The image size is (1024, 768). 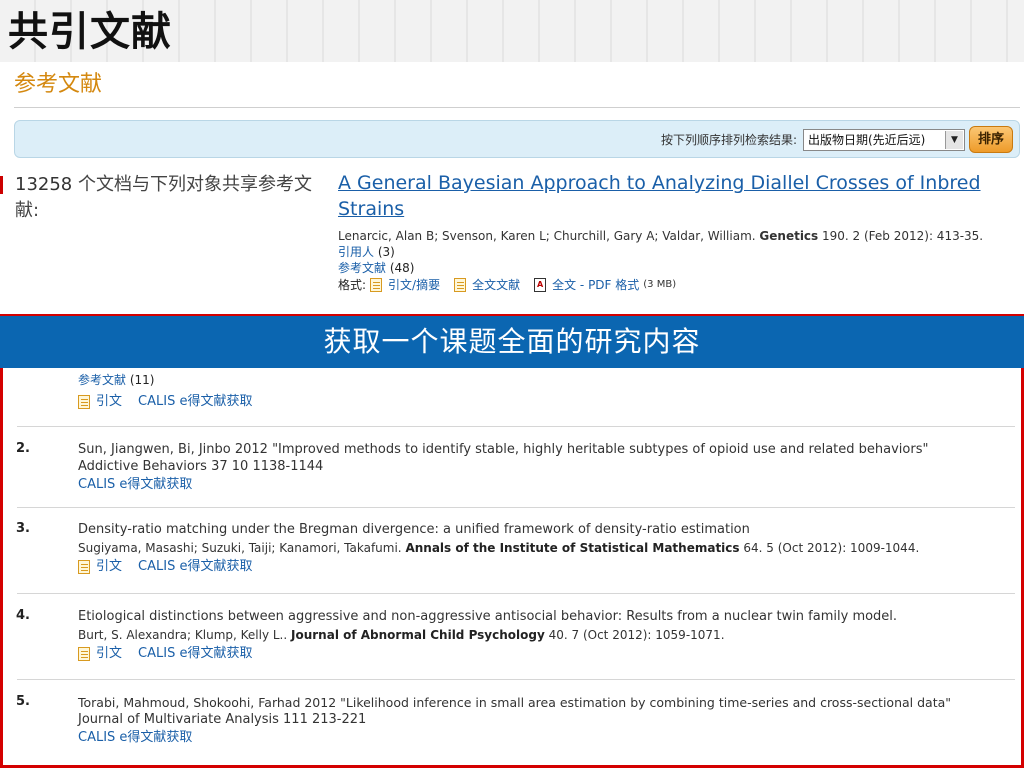 What do you see at coordinates (789, 236) in the screenshot?
I see `main-article-journal: Genetics` at bounding box center [789, 236].